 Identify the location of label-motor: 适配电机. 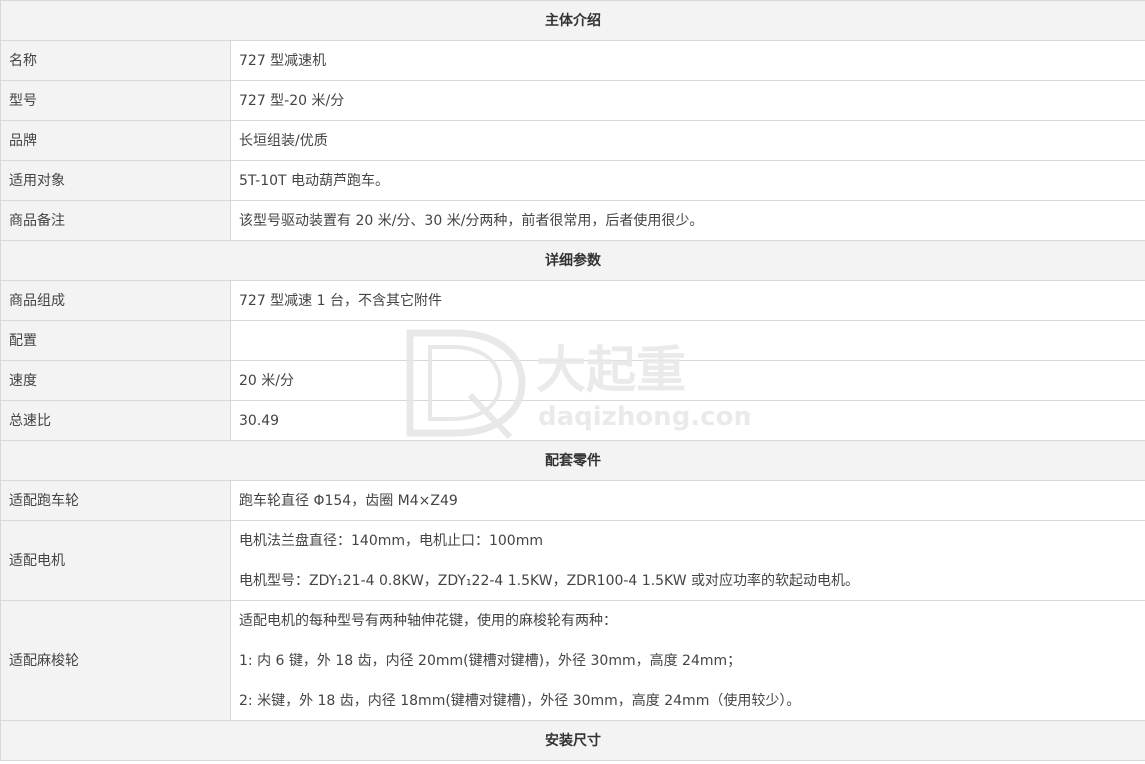
(115, 560).